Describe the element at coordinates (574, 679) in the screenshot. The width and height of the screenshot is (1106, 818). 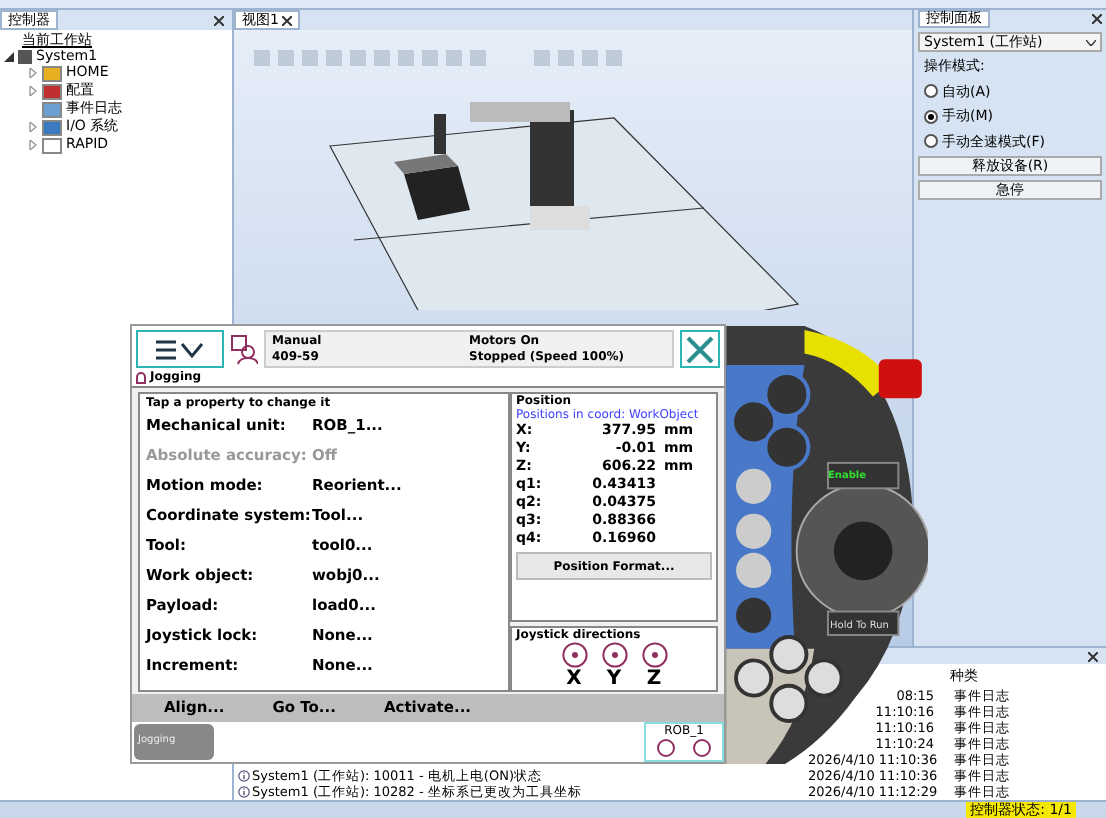
I see `axis-label: X` at that location.